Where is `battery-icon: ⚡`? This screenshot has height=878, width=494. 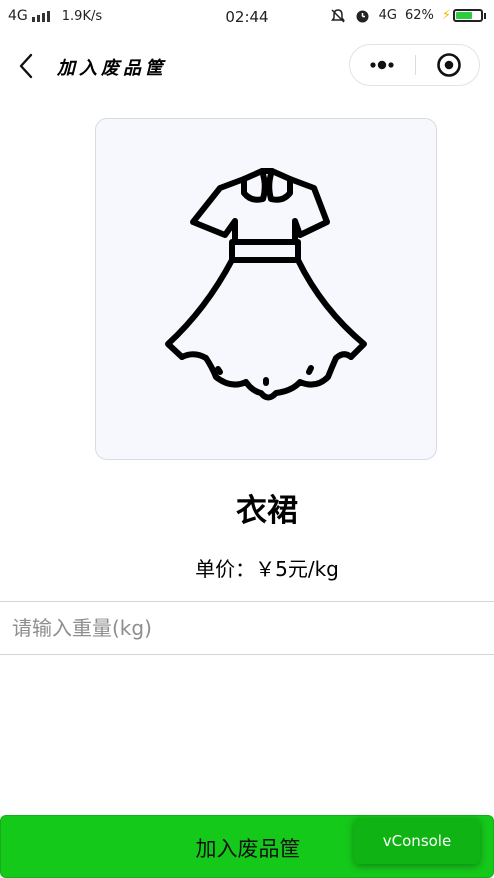 battery-icon: ⚡ is located at coordinates (464, 15).